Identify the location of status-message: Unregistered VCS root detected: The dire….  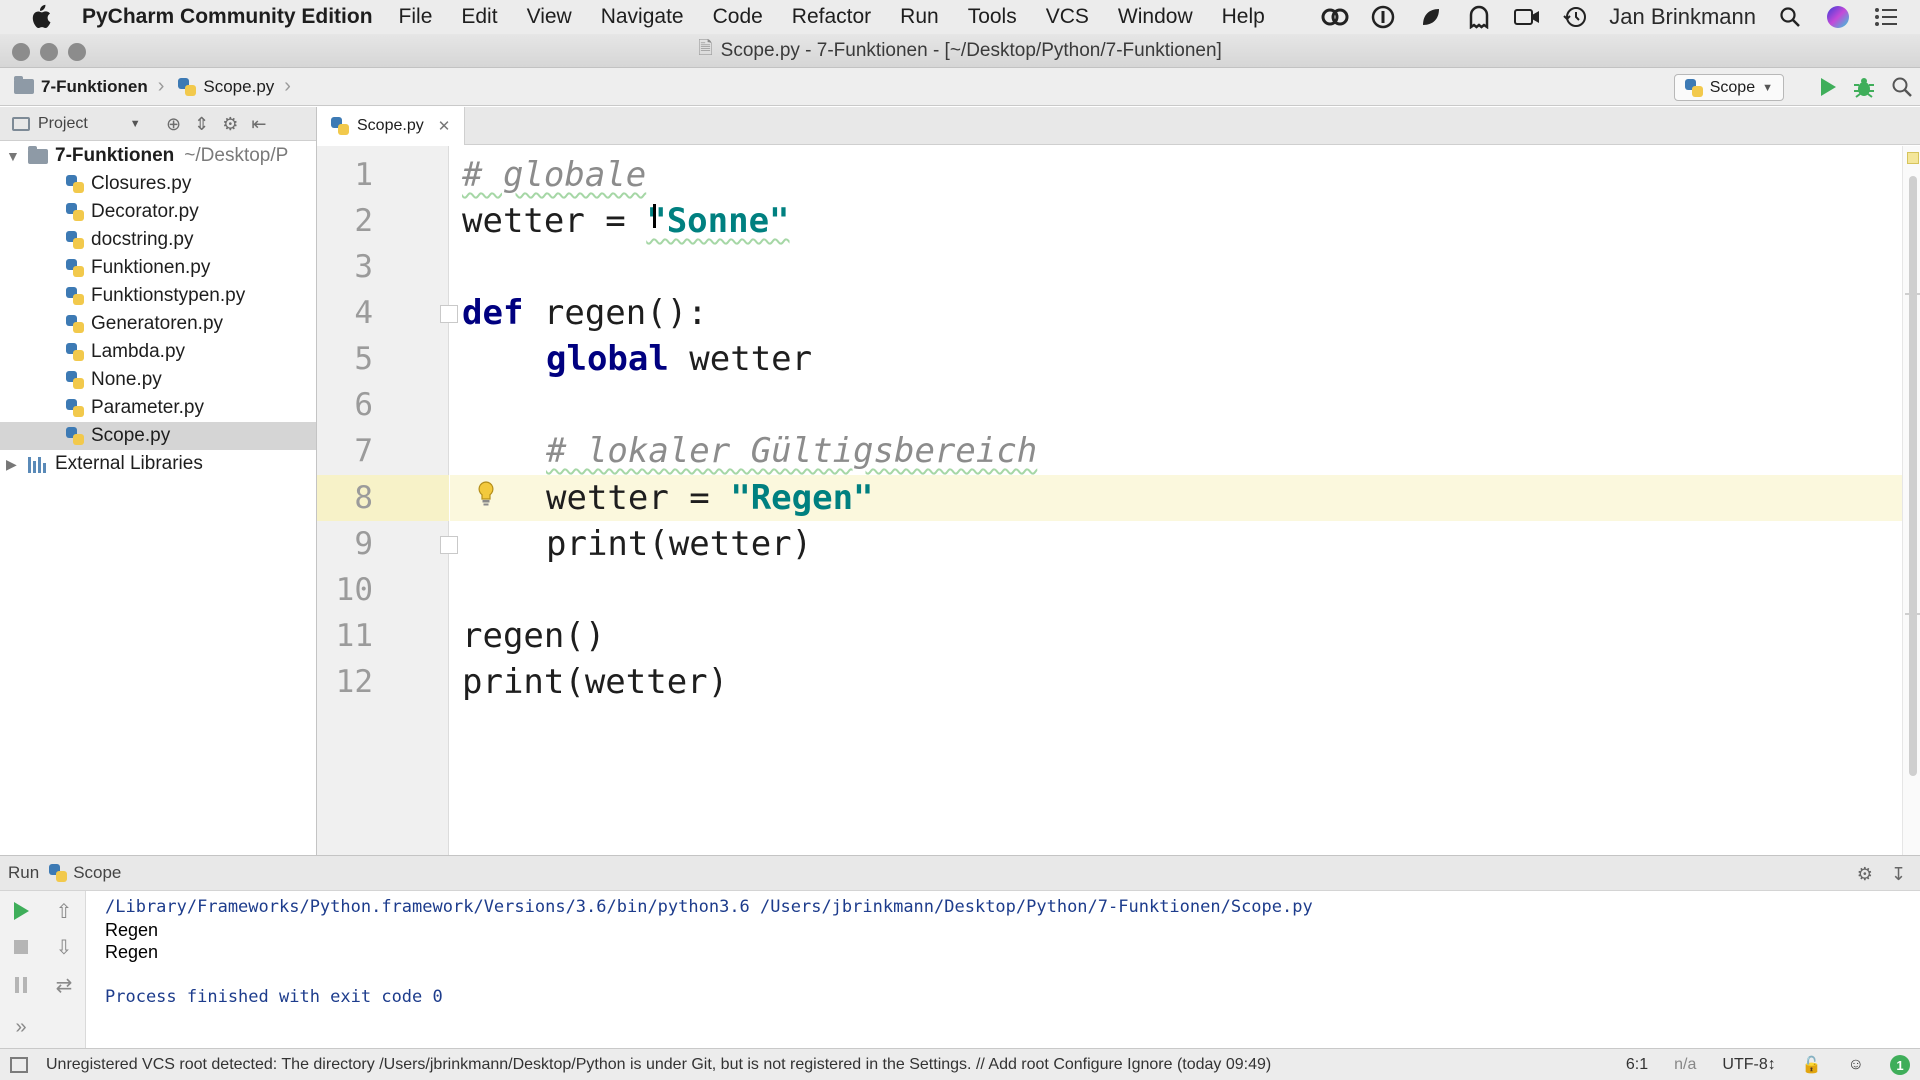
(658, 1065).